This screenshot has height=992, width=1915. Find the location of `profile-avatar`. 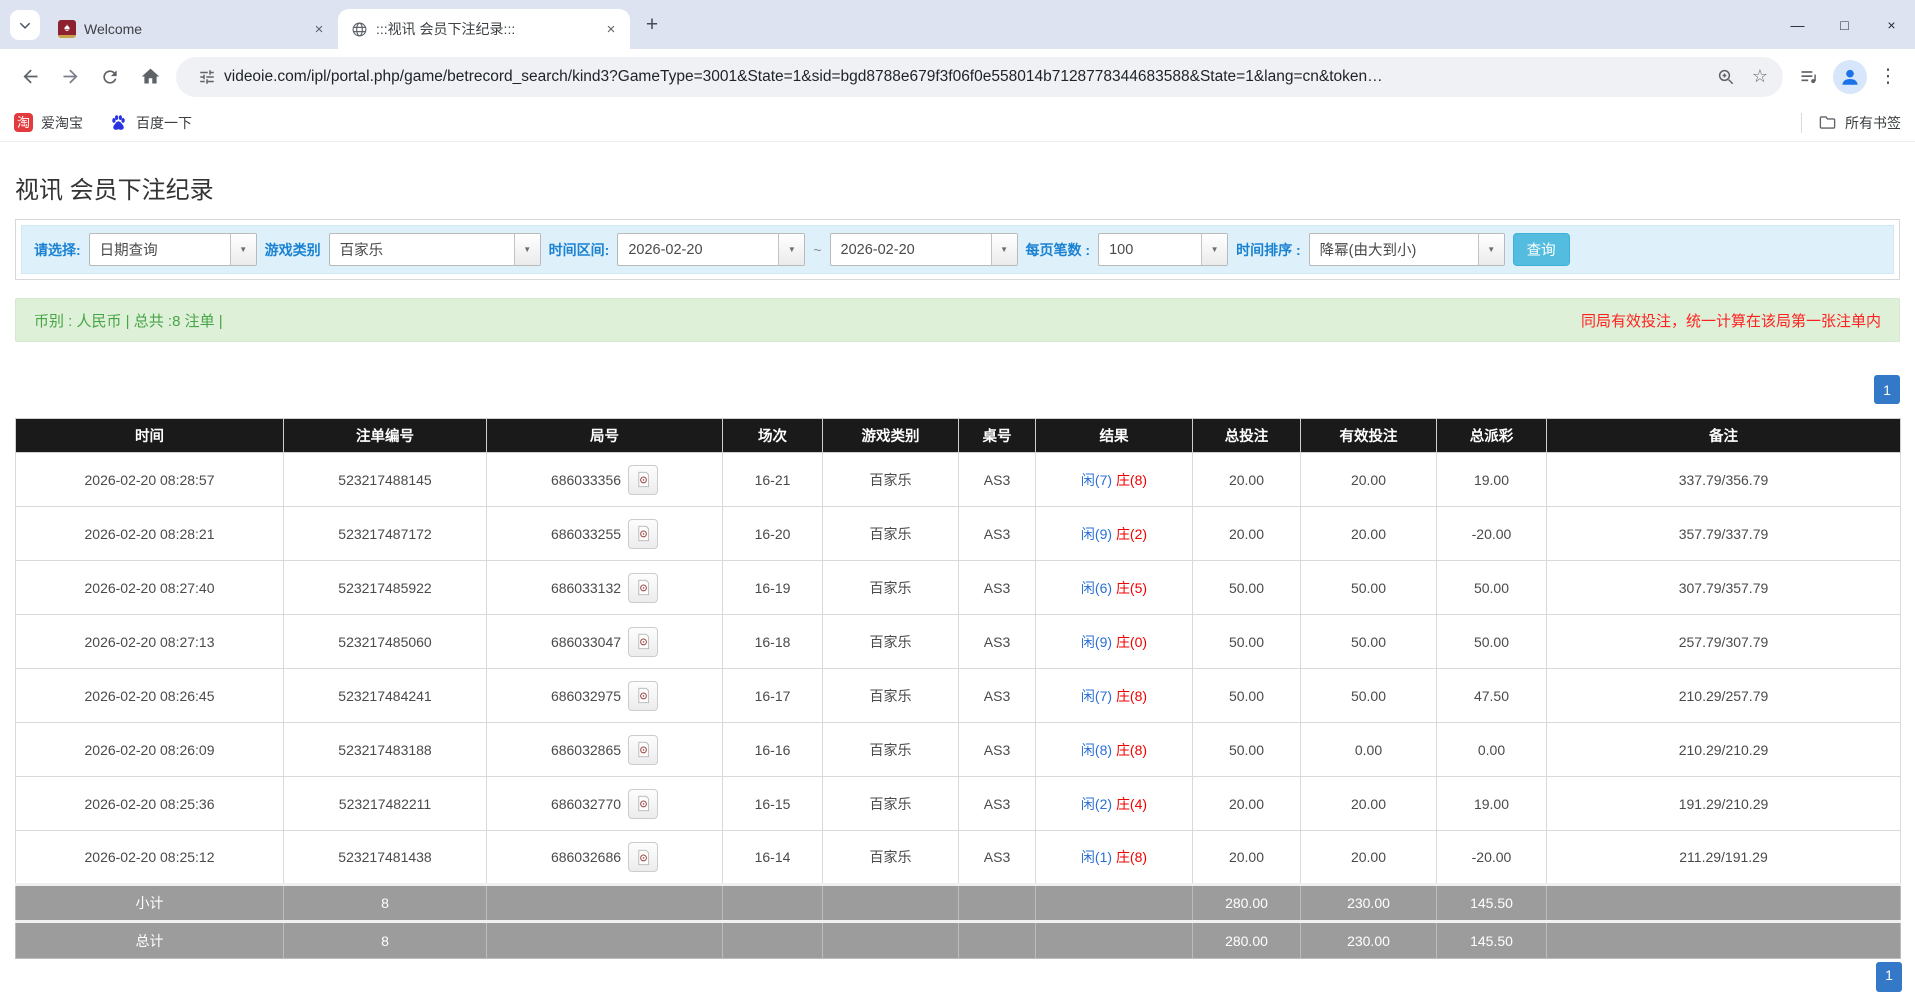

profile-avatar is located at coordinates (1850, 76).